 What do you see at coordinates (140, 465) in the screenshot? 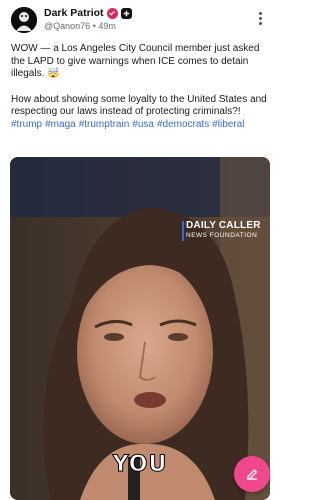
I see `video-caption: YOU` at bounding box center [140, 465].